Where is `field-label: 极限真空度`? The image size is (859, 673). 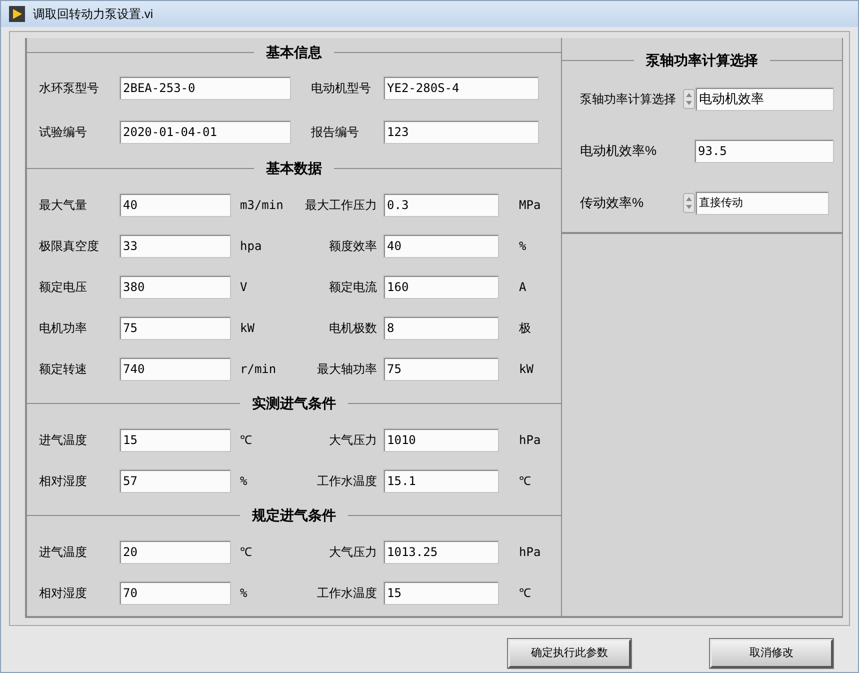 field-label: 极限真空度 is located at coordinates (69, 246).